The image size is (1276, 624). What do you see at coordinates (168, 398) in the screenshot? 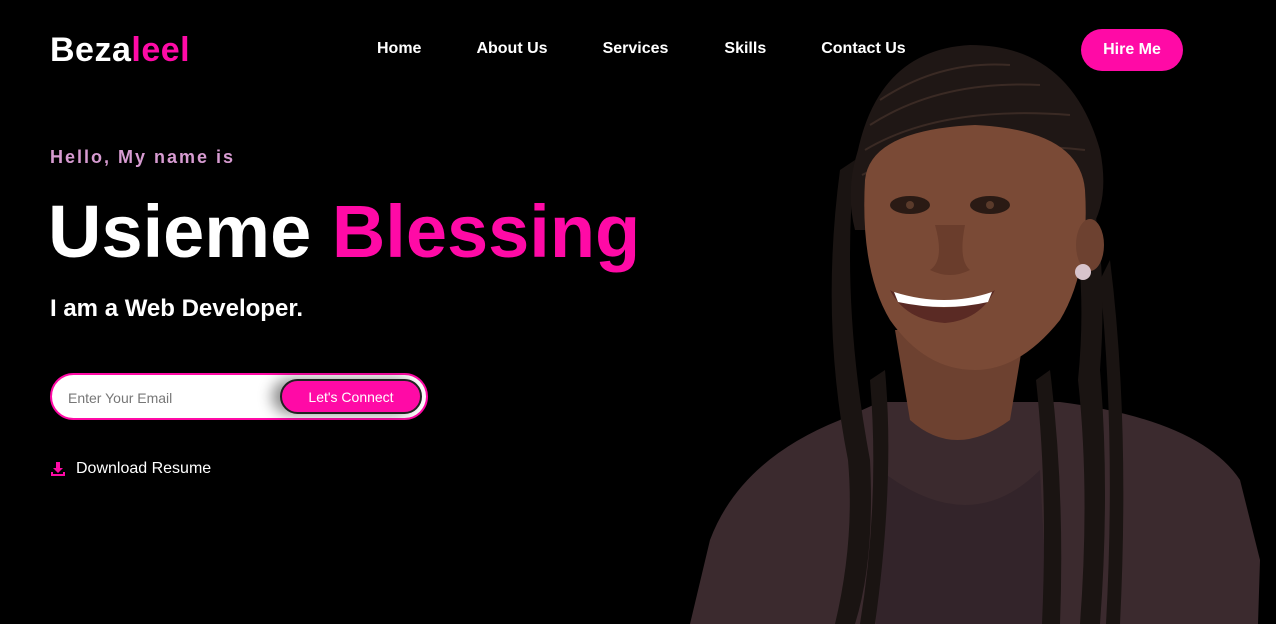
I see `email-input` at bounding box center [168, 398].